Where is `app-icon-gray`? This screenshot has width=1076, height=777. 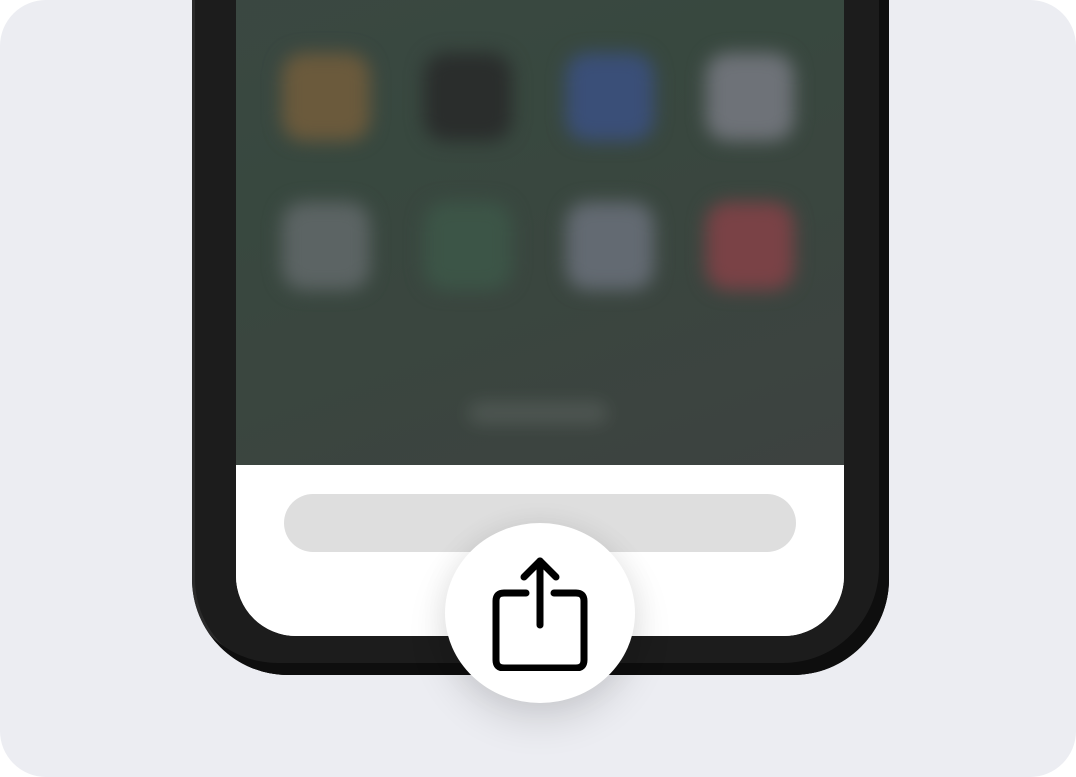
app-icon-gray is located at coordinates (326, 246).